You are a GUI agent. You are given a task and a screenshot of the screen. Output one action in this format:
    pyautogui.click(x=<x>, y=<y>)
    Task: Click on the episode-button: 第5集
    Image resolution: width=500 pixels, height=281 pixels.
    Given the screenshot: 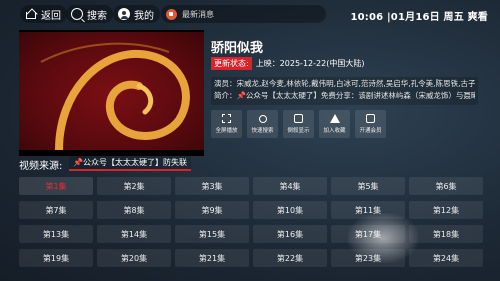 What is the action you would take?
    pyautogui.click(x=368, y=186)
    